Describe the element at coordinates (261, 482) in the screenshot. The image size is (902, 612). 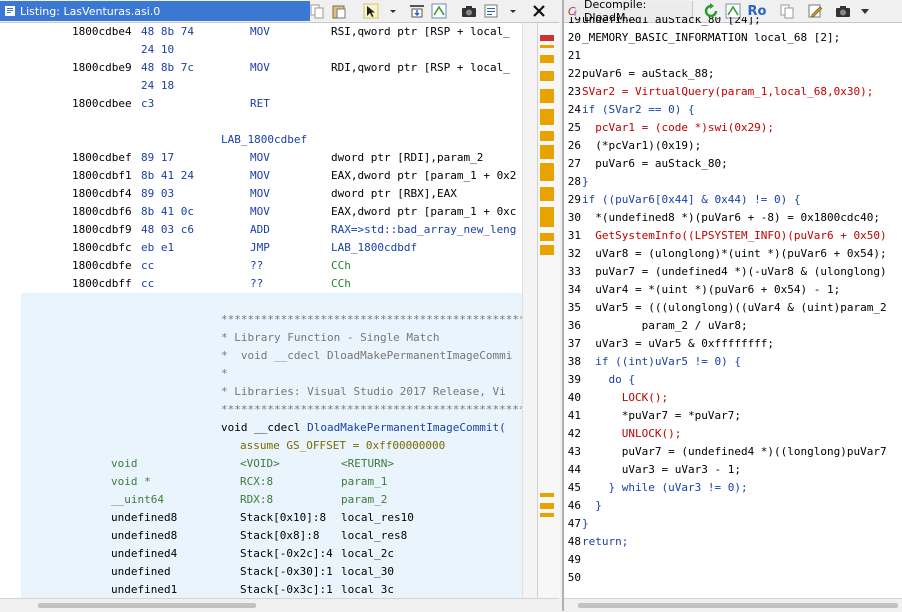
I see `variable-row: void * RCX:8 param_1` at that location.